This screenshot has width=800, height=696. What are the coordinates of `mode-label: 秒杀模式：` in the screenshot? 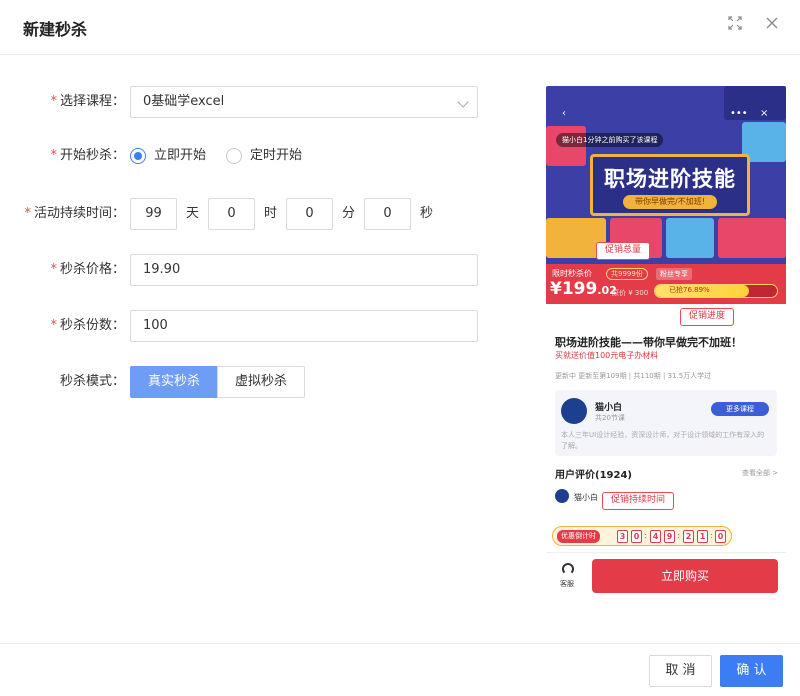 It's located at (92, 381).